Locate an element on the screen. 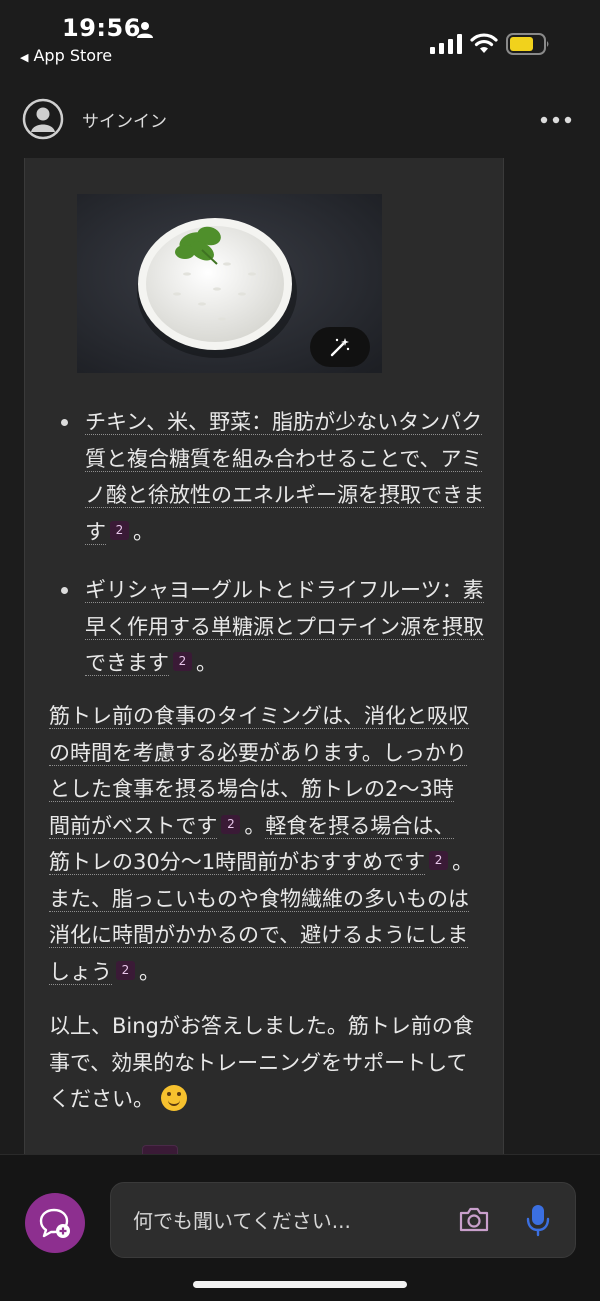 The image size is (600, 1301). new-chat-button is located at coordinates (55, 1223).